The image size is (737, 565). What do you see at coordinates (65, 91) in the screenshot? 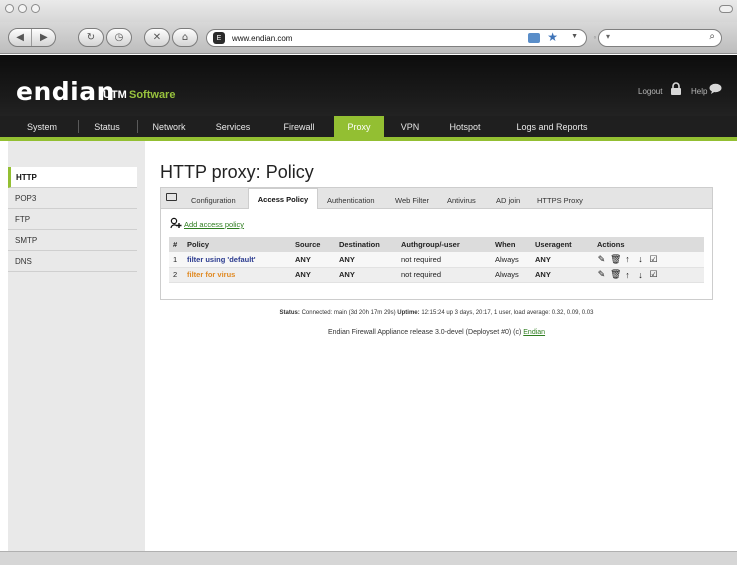
I see `endian-logo: endian` at bounding box center [65, 91].